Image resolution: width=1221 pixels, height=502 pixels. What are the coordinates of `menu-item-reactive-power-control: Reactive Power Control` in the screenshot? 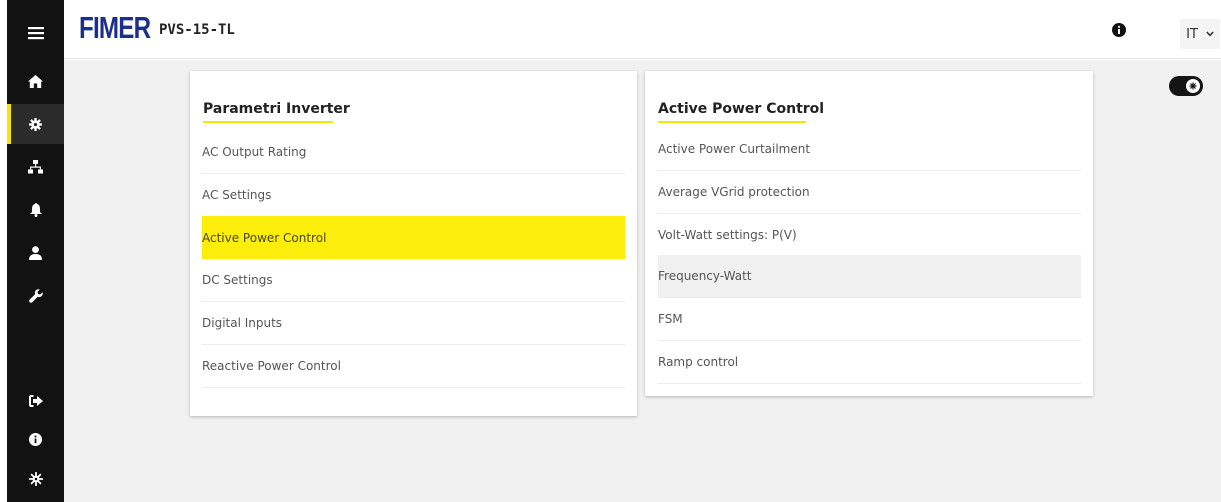 It's located at (413, 366).